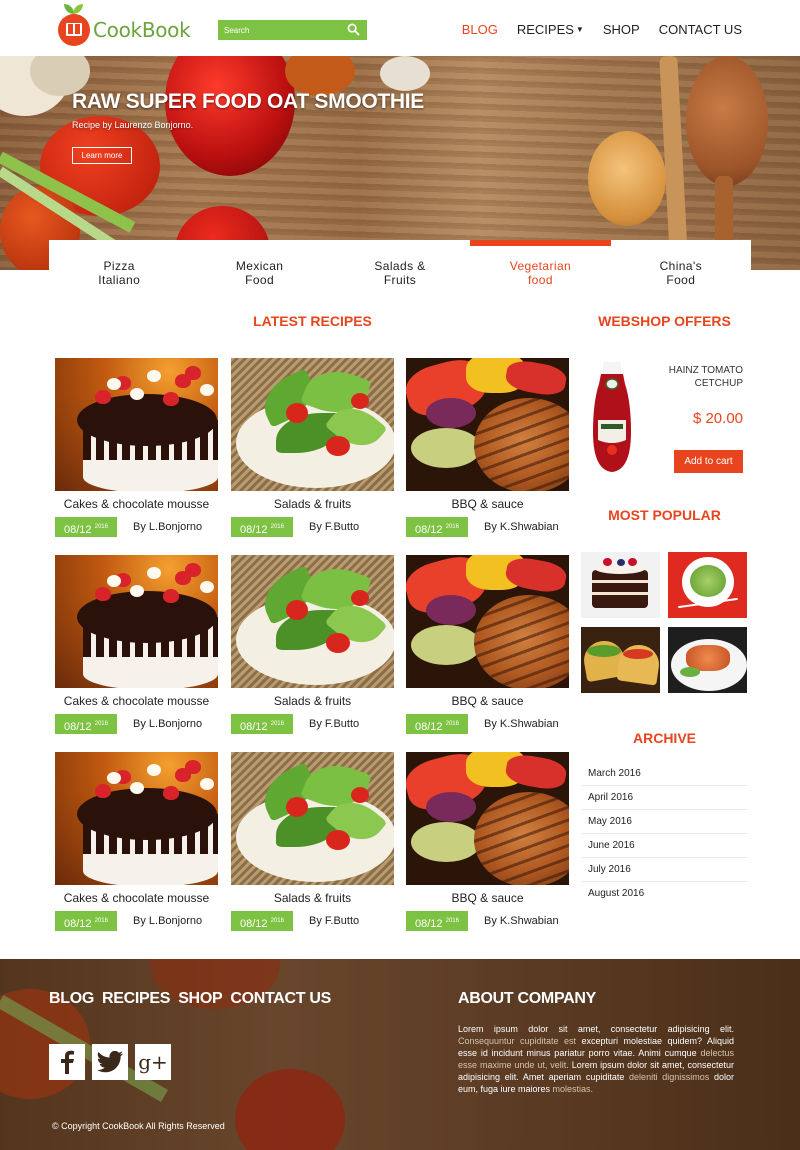 The height and width of the screenshot is (1150, 800). I want to click on about-text-part: Consequuntur cupiditate est, so click(517, 1041).